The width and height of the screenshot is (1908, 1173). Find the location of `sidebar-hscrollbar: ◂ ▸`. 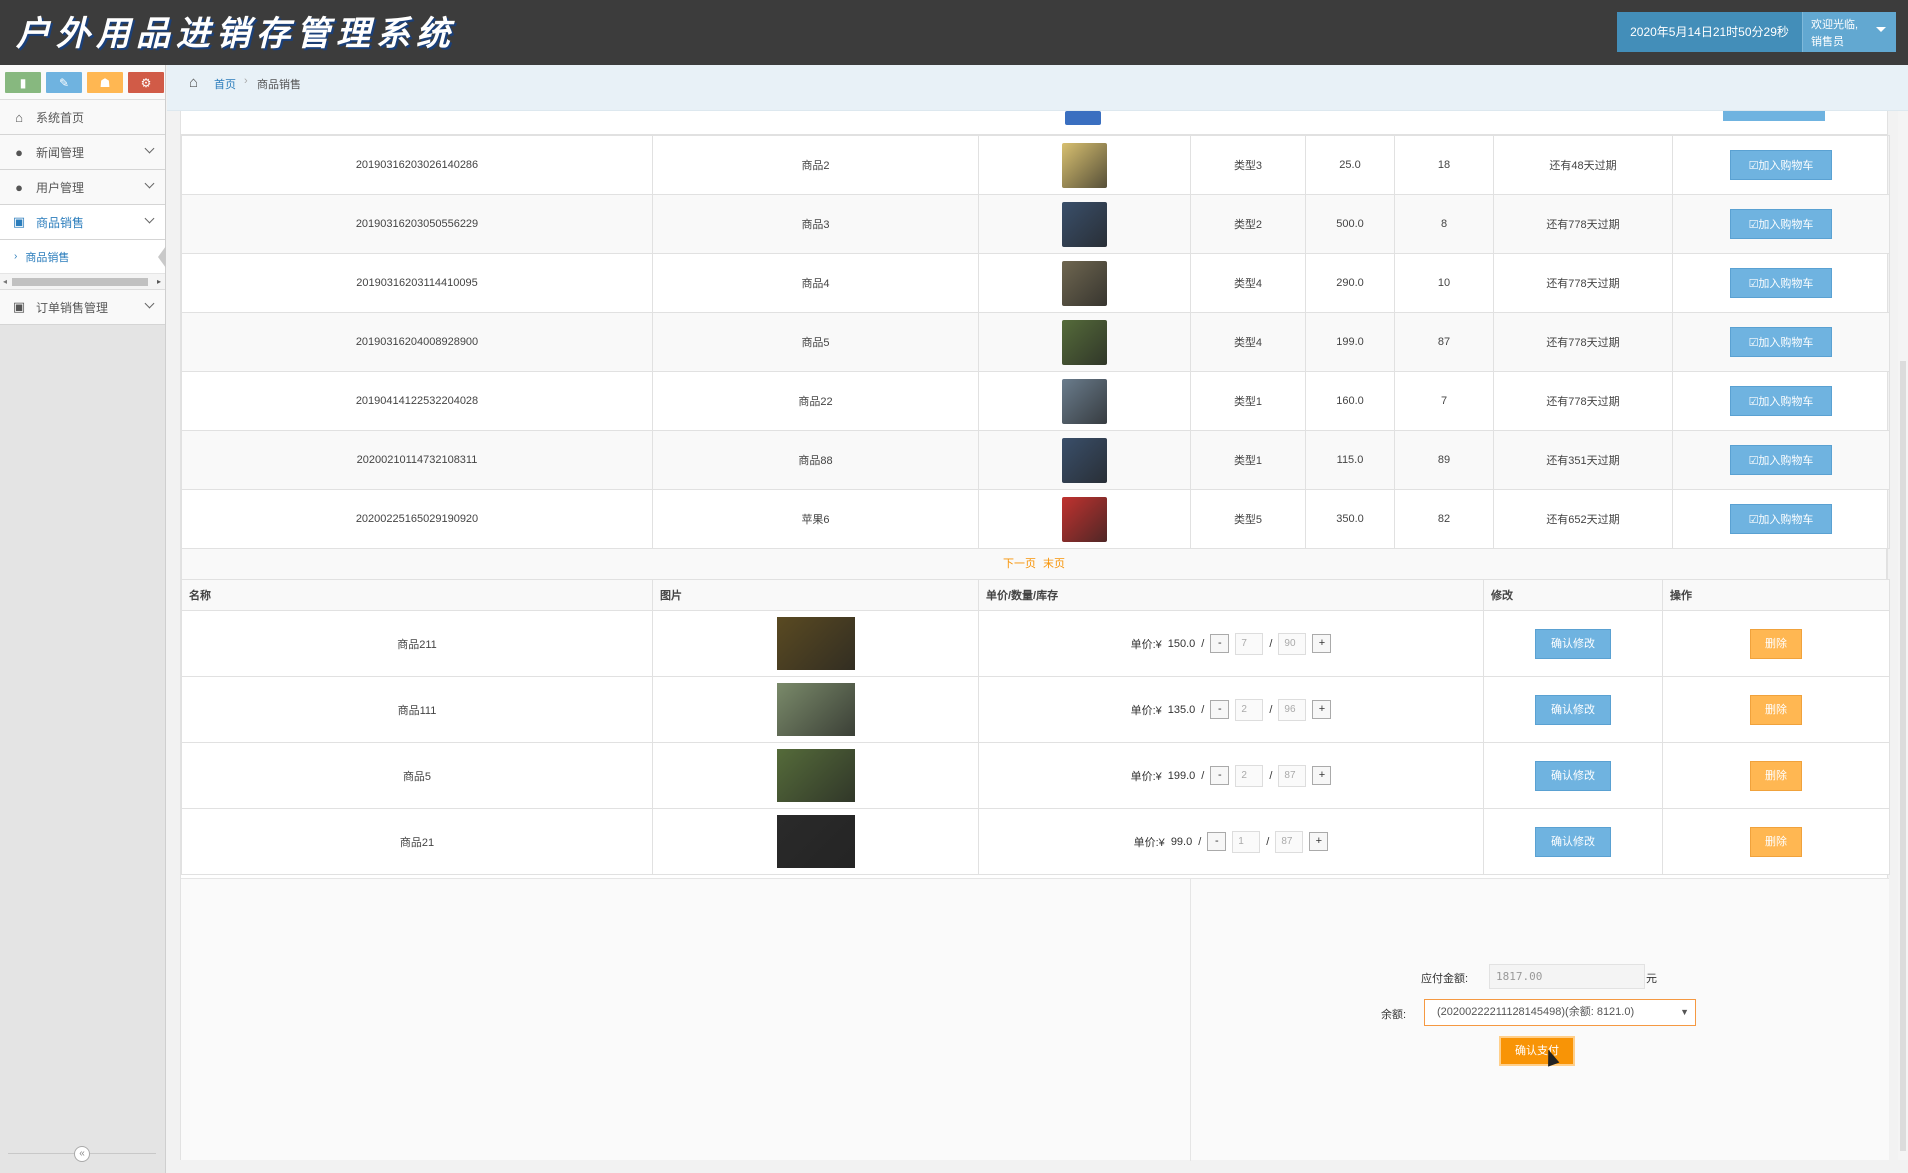

sidebar-hscrollbar: ◂ ▸ is located at coordinates (82, 282).